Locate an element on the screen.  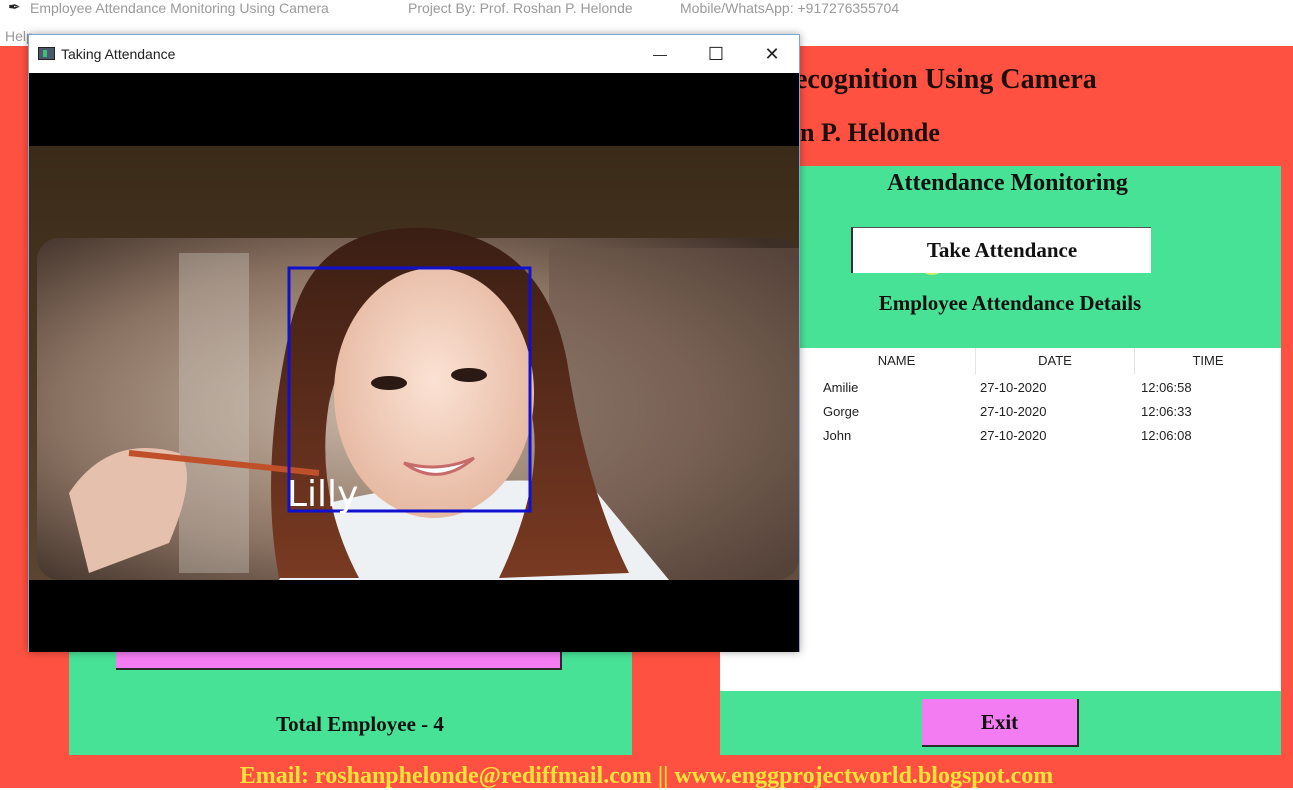
camera-title-bar: Taking Attendance — ☐ ✕ is located at coordinates (414, 54).